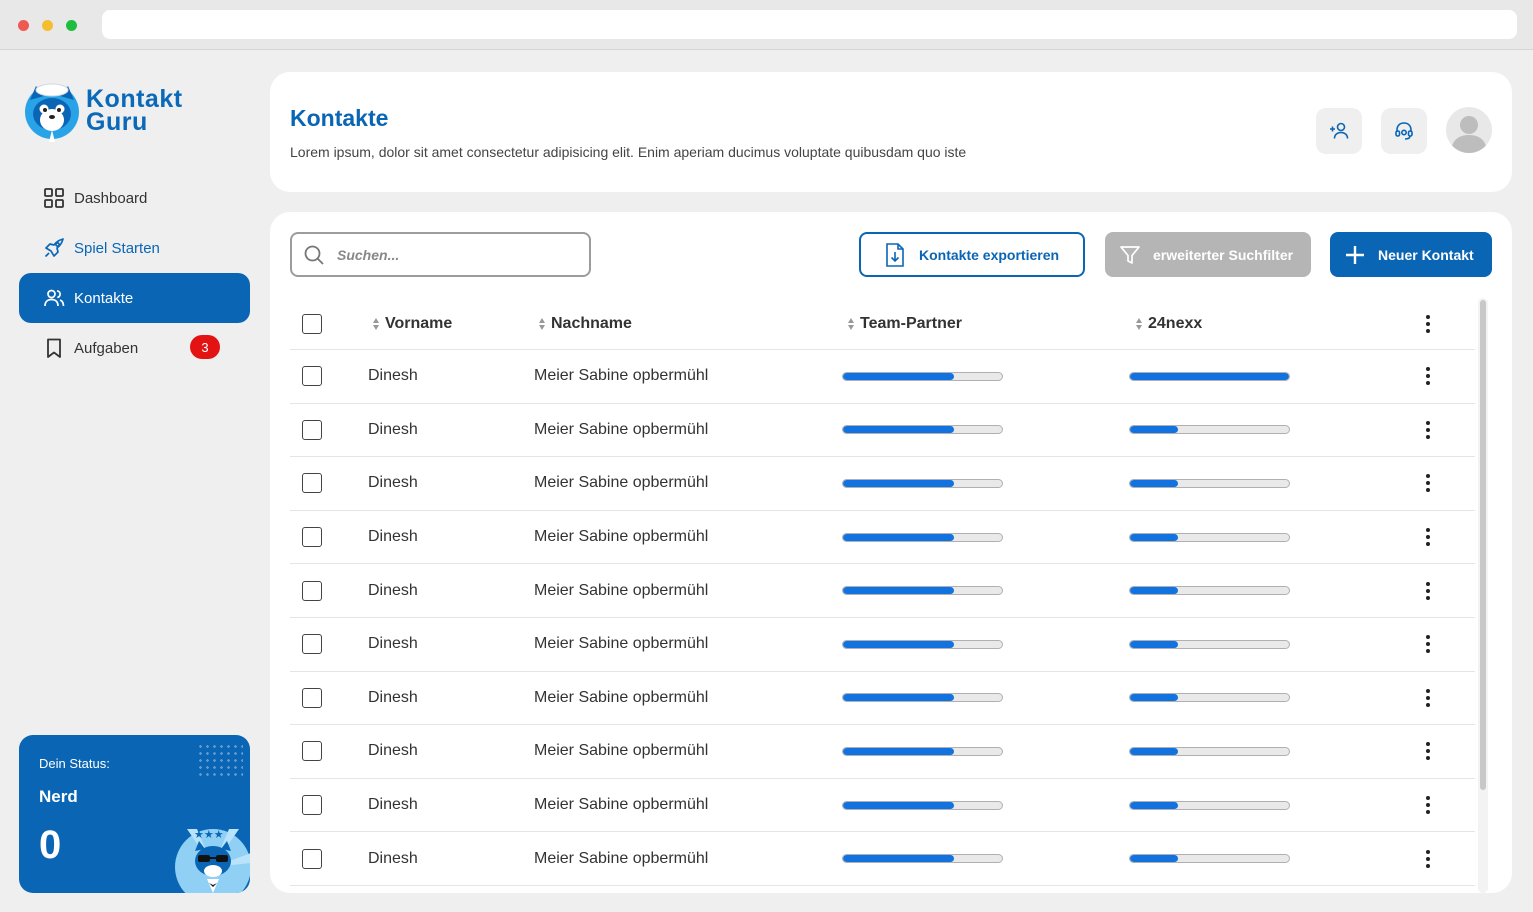 Image resolution: width=1533 pixels, height=912 pixels. I want to click on export-contacts-button: Kontakte exportieren, so click(972, 254).